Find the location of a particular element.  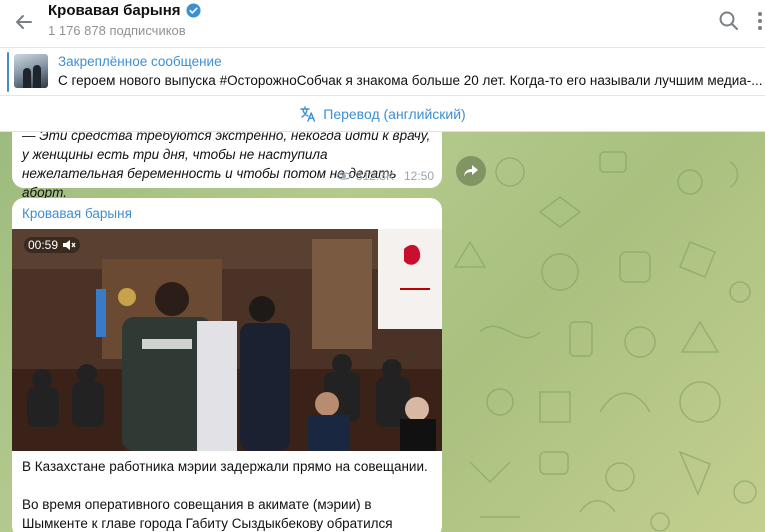

search-button is located at coordinates (729, 21).